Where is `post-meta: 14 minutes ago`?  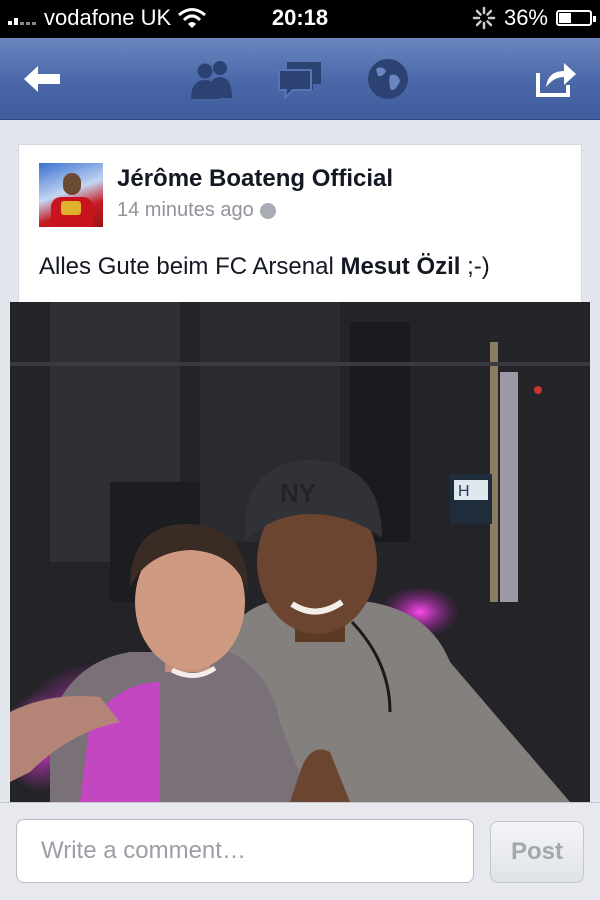
post-meta: 14 minutes ago is located at coordinates (196, 210).